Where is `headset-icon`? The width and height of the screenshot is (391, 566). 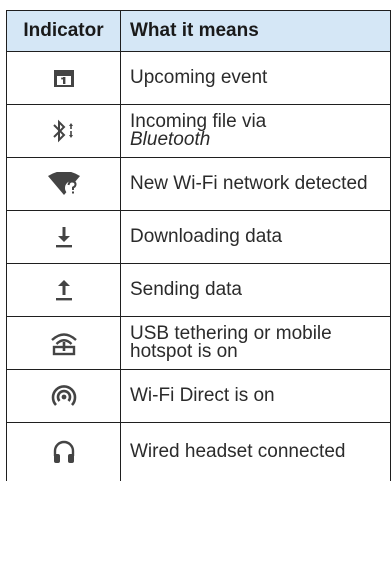 headset-icon is located at coordinates (64, 452).